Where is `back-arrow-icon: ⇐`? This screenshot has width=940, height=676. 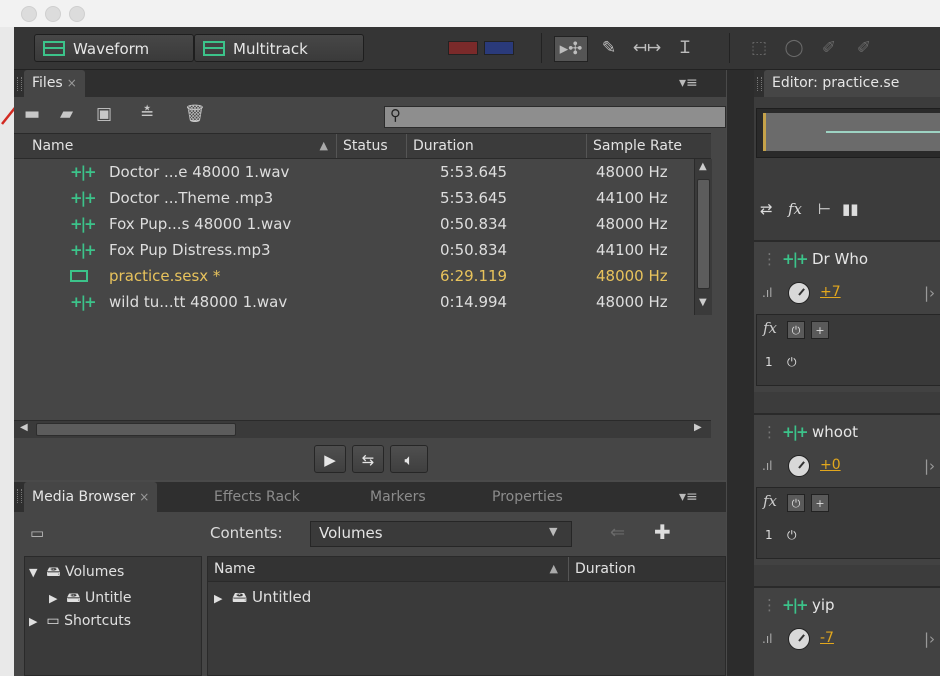 back-arrow-icon: ⇐ is located at coordinates (617, 532).